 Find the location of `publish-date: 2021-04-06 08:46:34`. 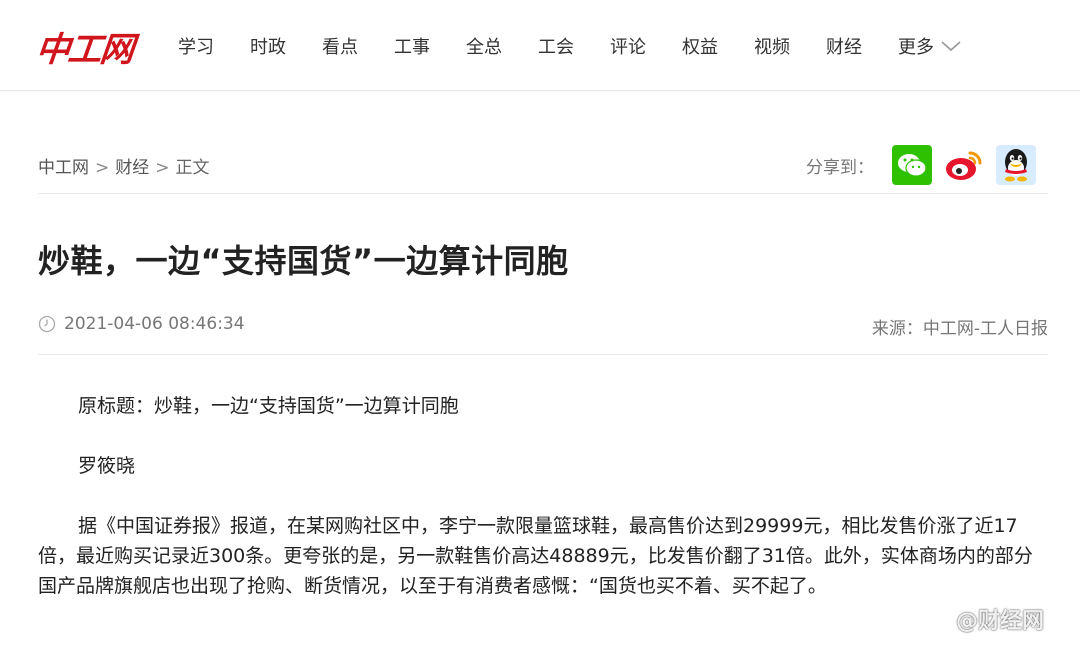

publish-date: 2021-04-06 08:46:34 is located at coordinates (141, 324).